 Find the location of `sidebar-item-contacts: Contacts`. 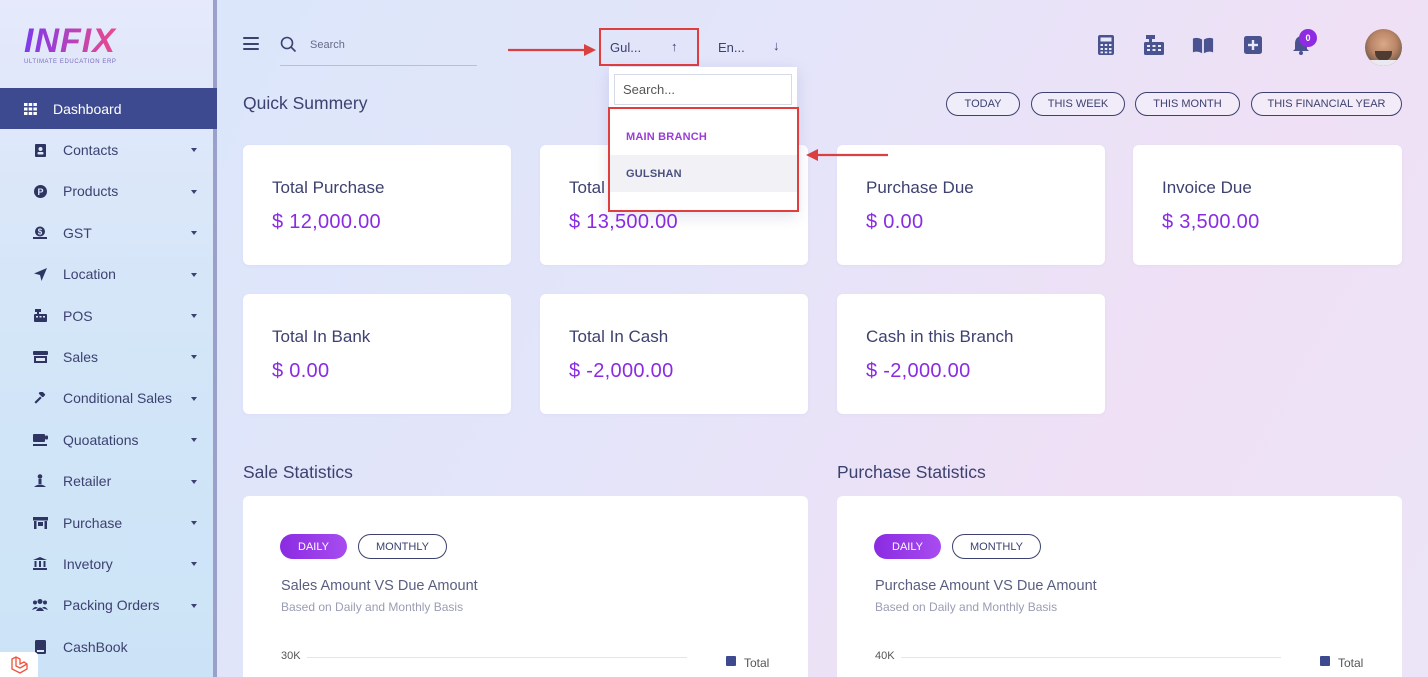

sidebar-item-contacts: Contacts is located at coordinates (108, 149).